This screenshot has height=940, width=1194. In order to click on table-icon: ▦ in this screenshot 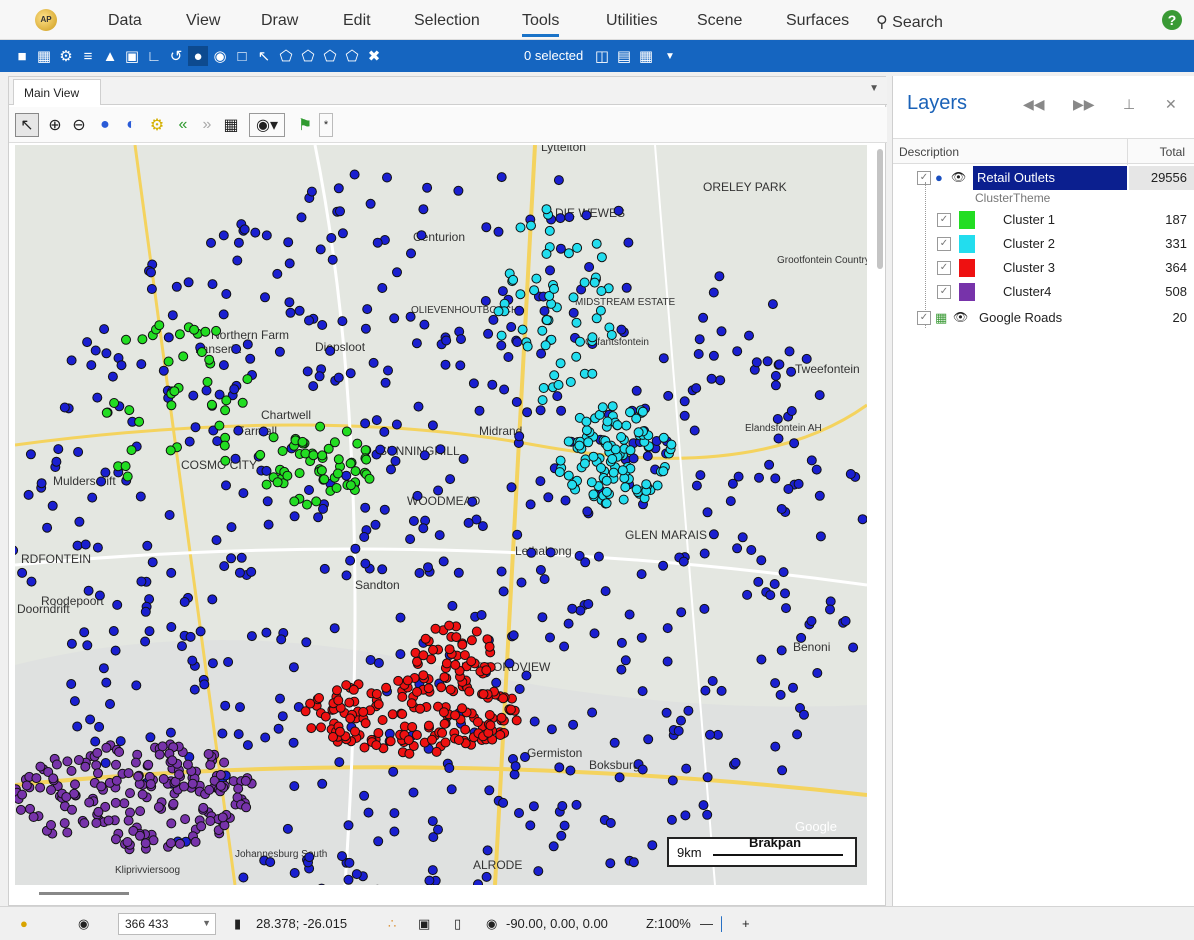, I will do `click(44, 56)`.